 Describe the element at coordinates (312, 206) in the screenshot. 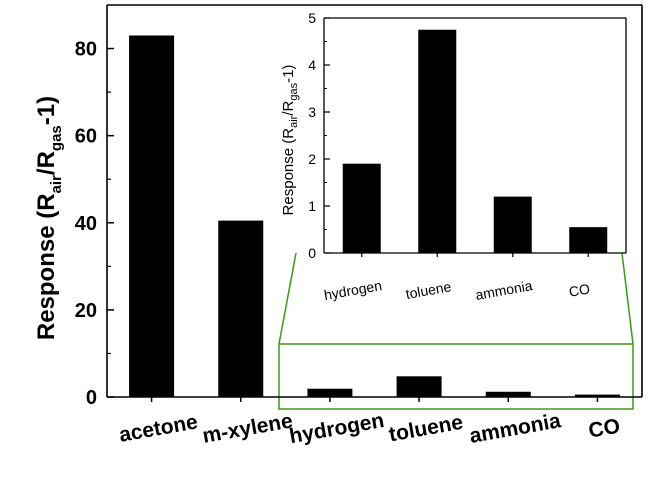

I see `inset-y-tick-label-1: 1` at that location.